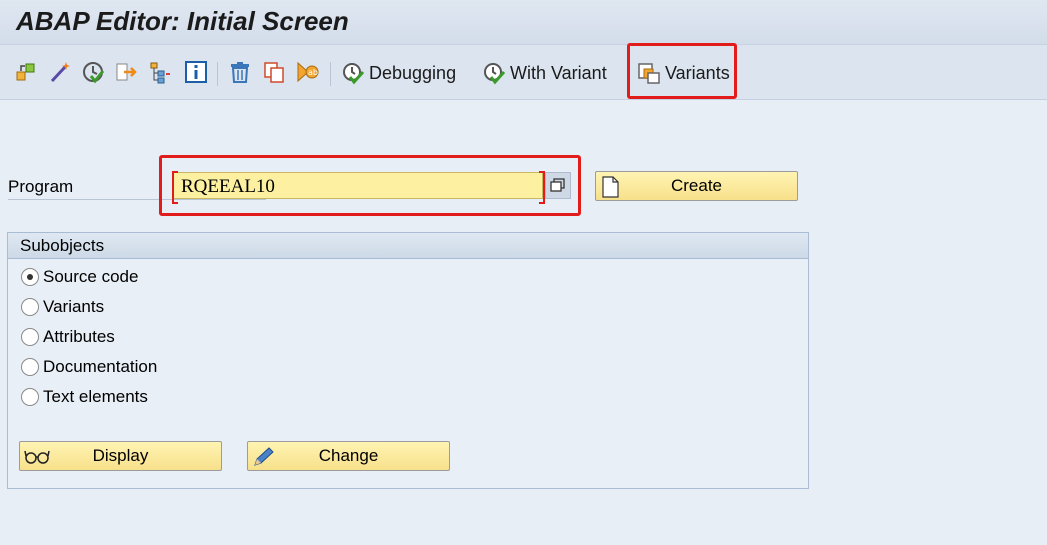 Image resolution: width=1047 pixels, height=545 pixels. Describe the element at coordinates (307, 72) in the screenshot. I see `rename-icon: ab` at that location.